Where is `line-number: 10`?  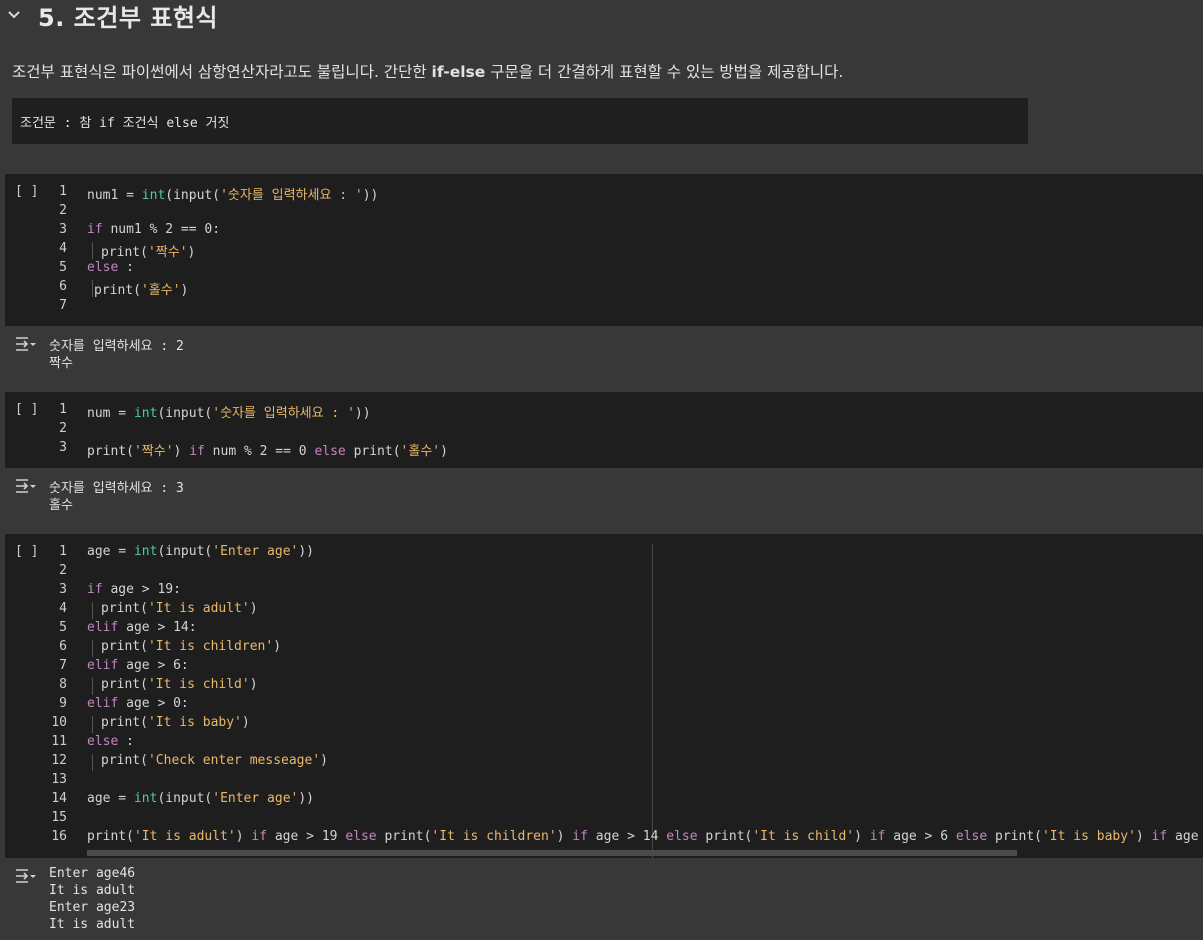 line-number: 10 is located at coordinates (59, 722).